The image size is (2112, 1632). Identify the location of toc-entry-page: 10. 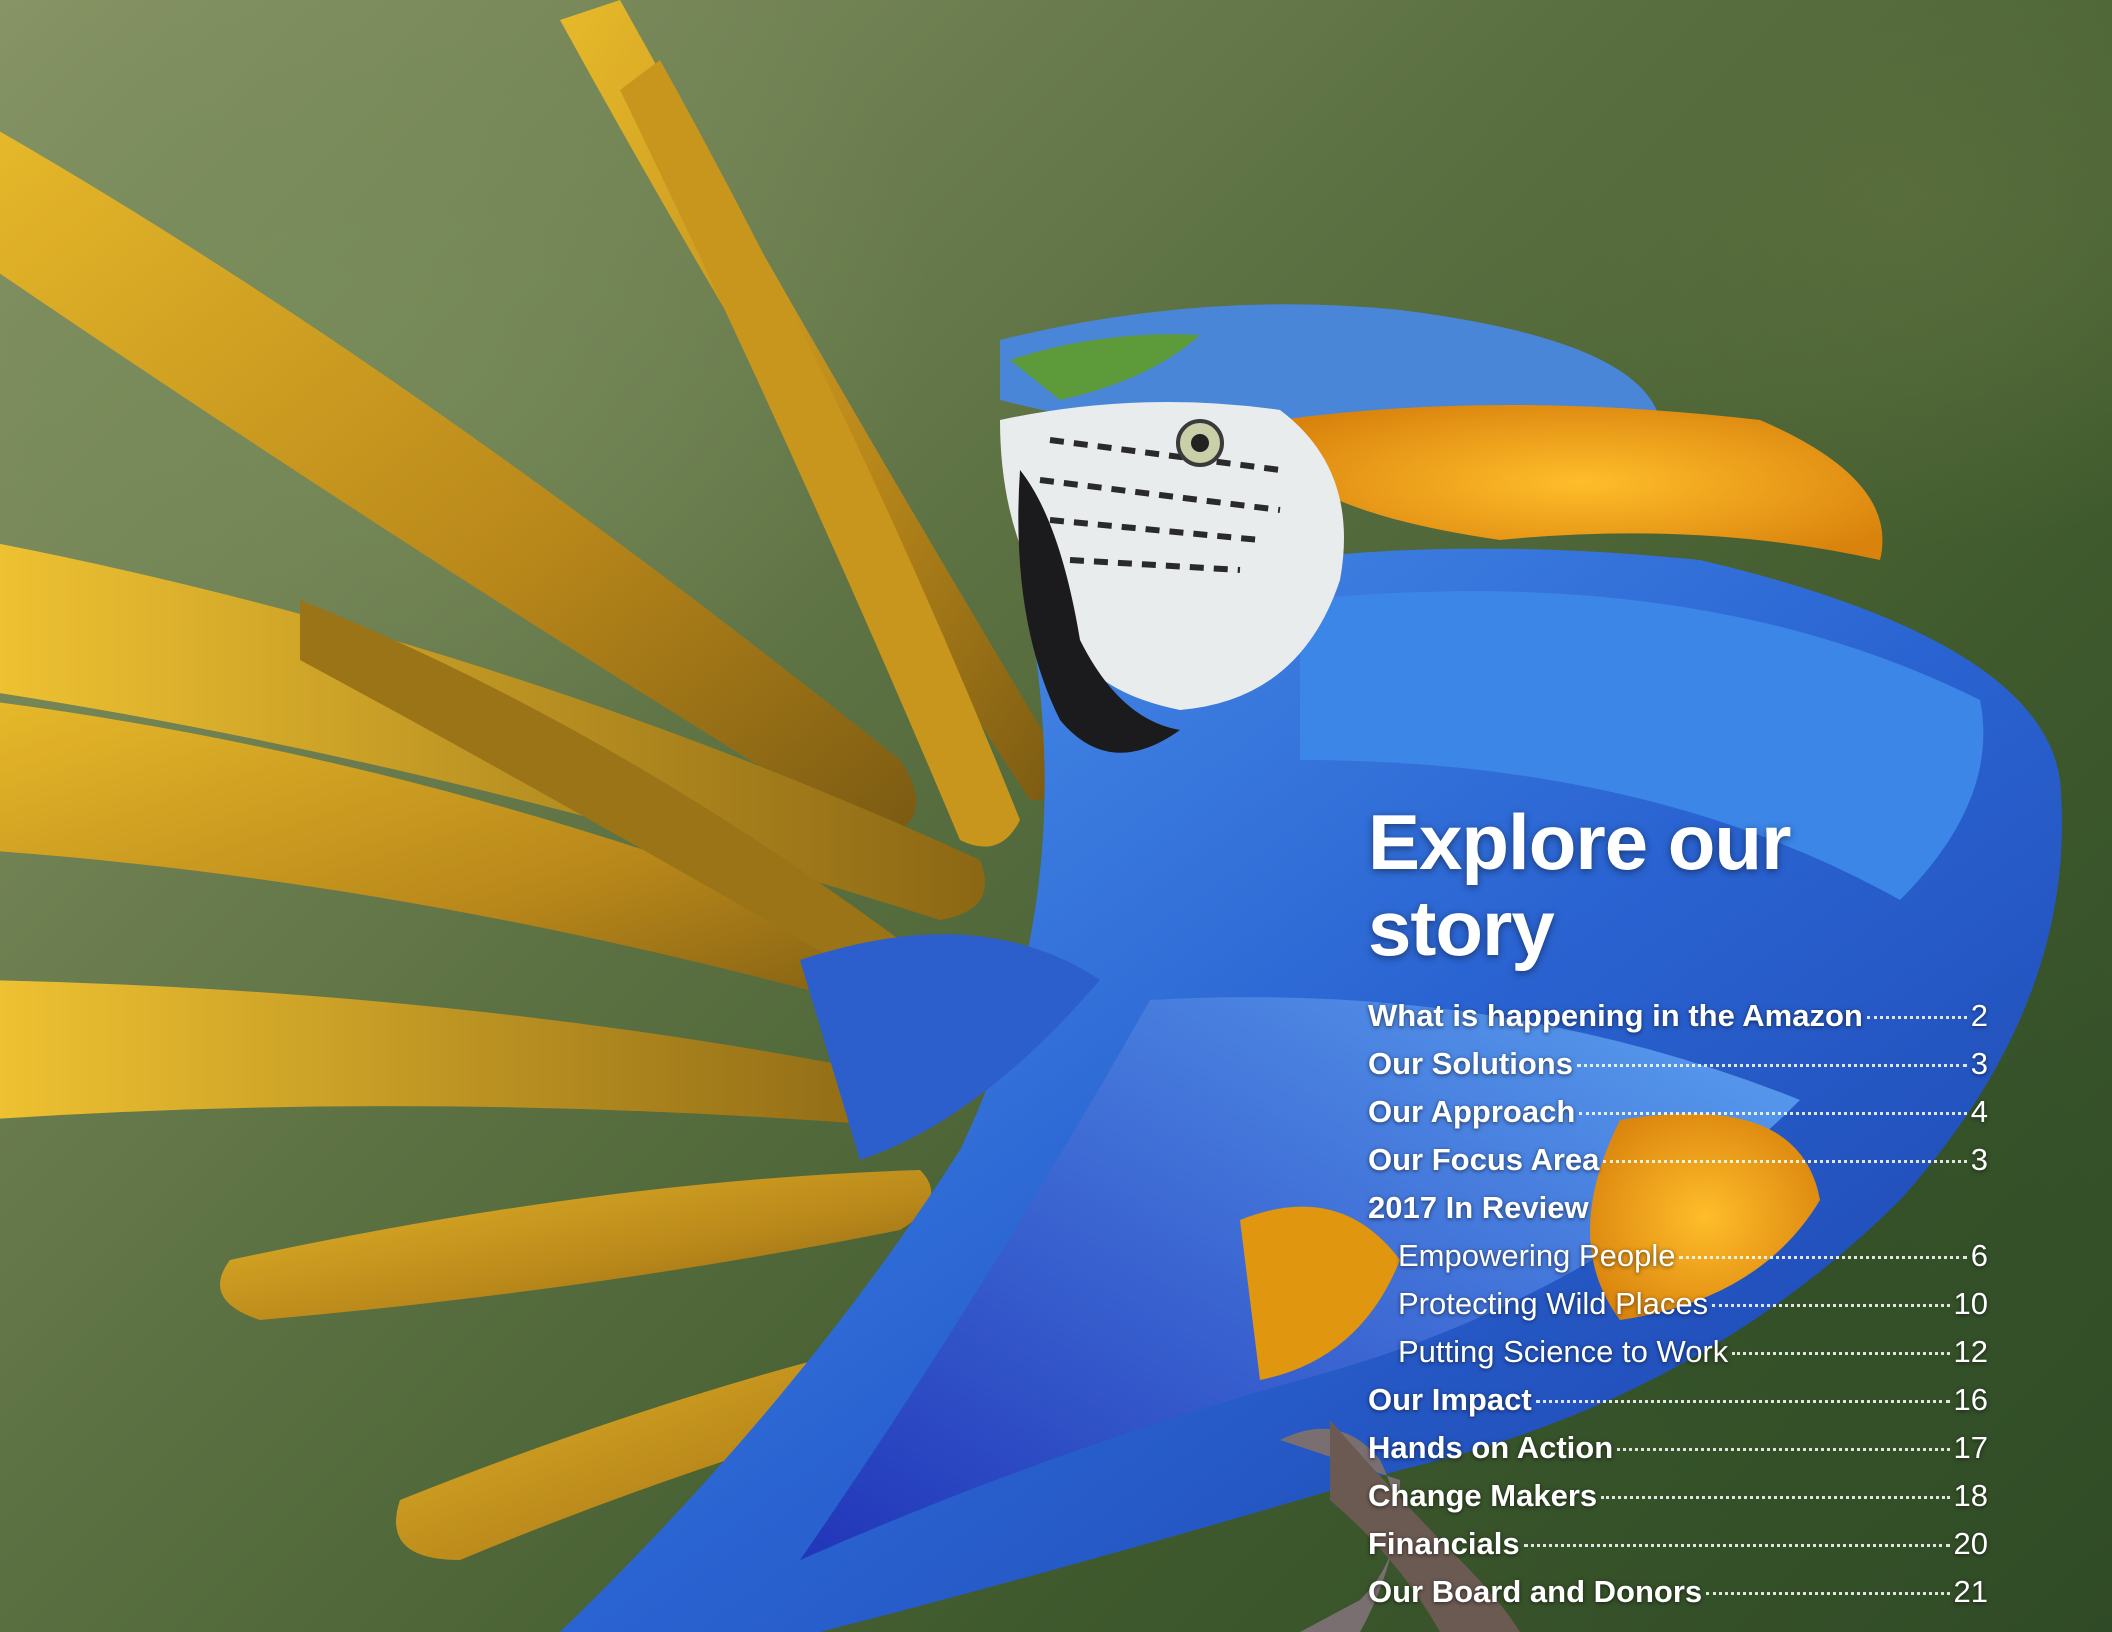
(1970, 1303).